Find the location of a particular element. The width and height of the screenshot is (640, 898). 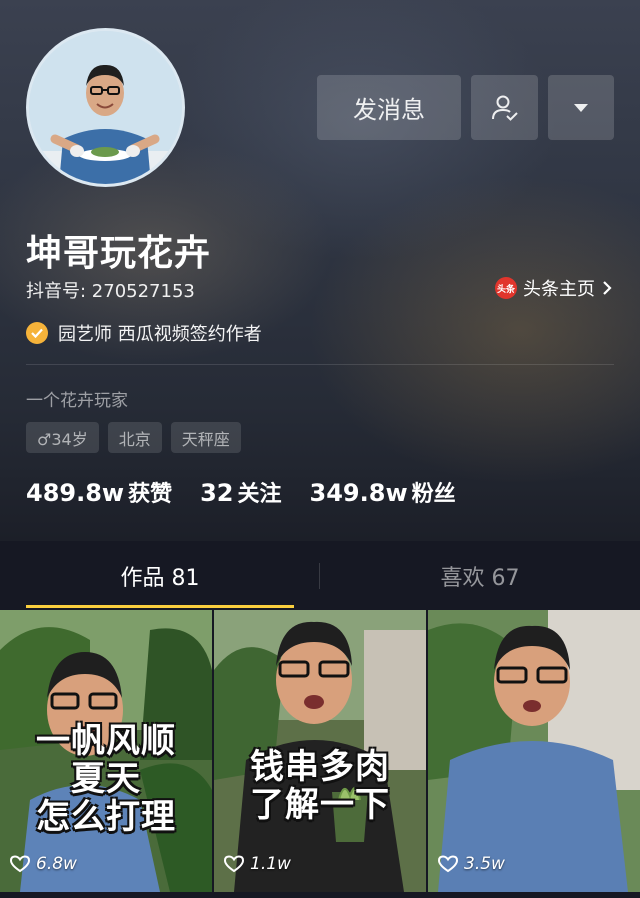

video-caption-line: 钱串多肉 is located at coordinates (320, 767).